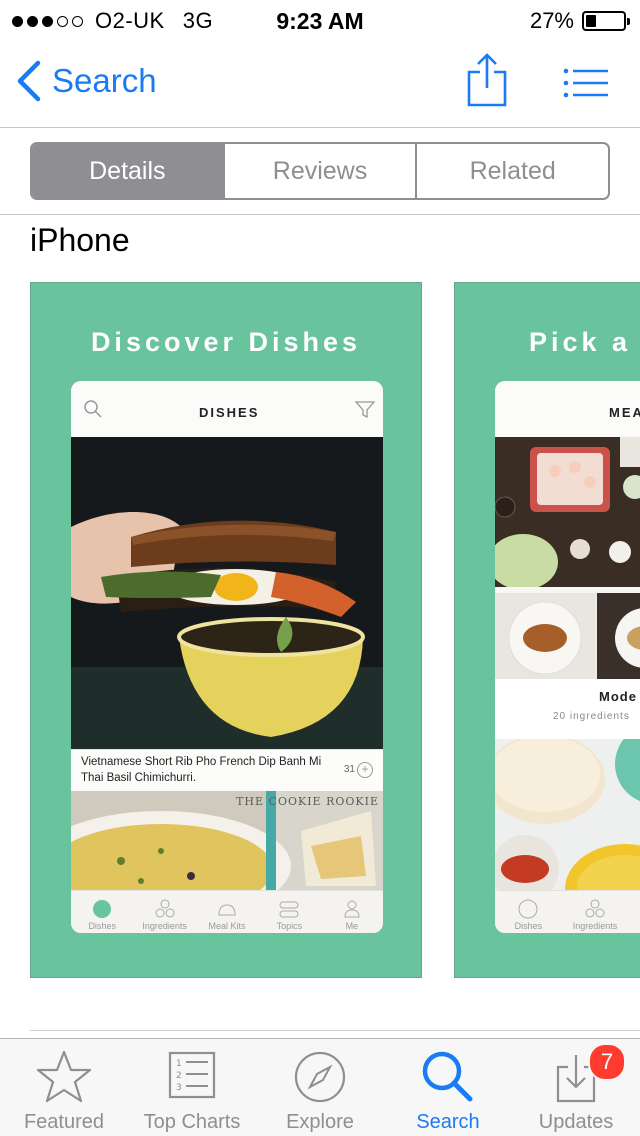 The width and height of the screenshot is (640, 1136). I want to click on svg-text: 3, so click(179, 1088).